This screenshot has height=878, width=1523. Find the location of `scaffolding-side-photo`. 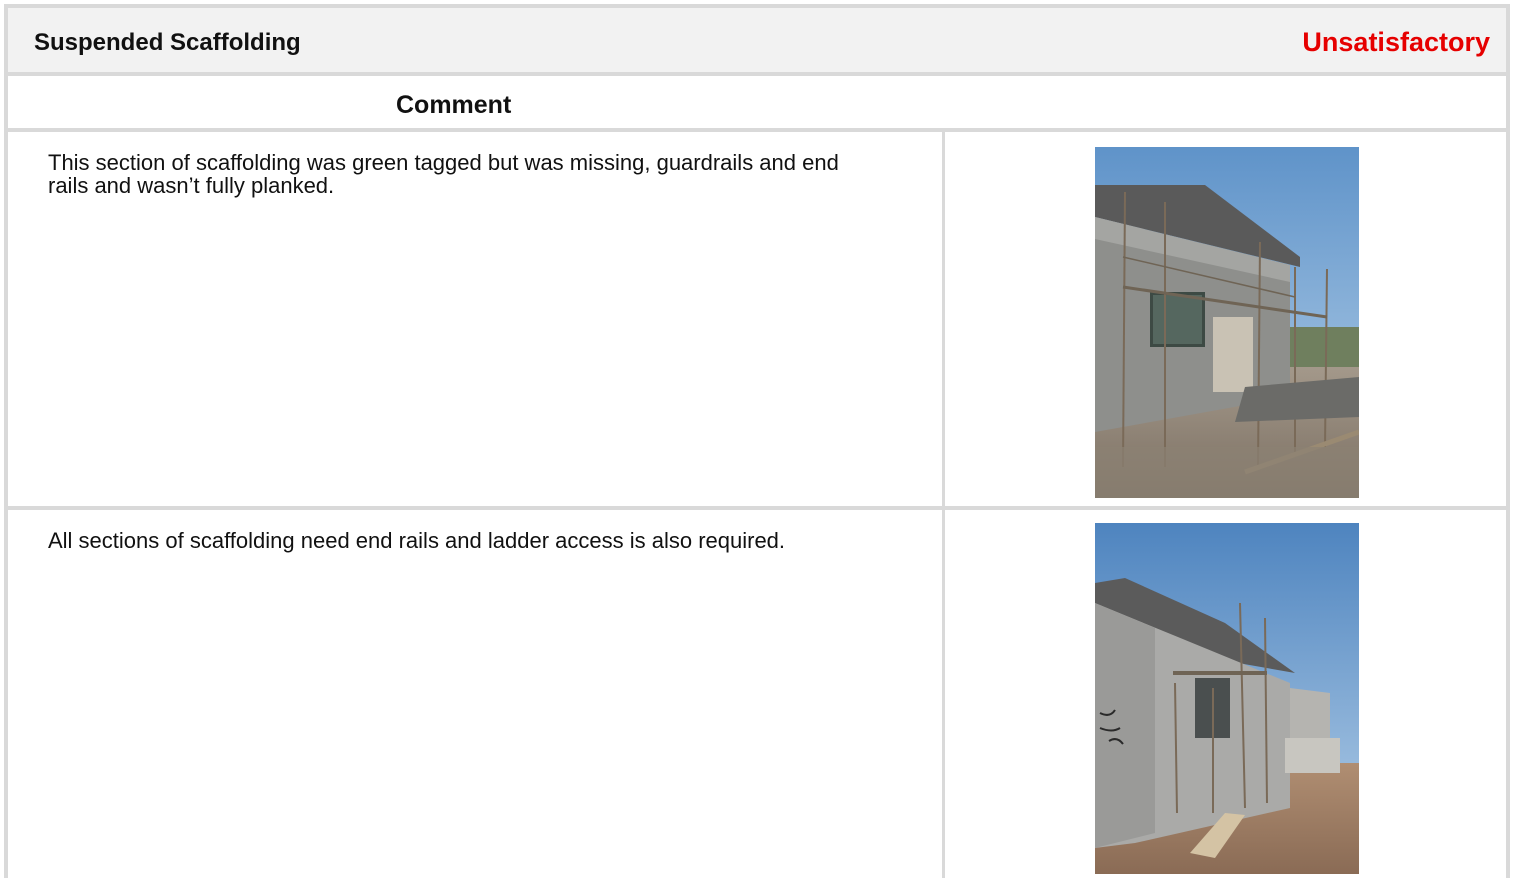

scaffolding-side-photo is located at coordinates (1227, 698).